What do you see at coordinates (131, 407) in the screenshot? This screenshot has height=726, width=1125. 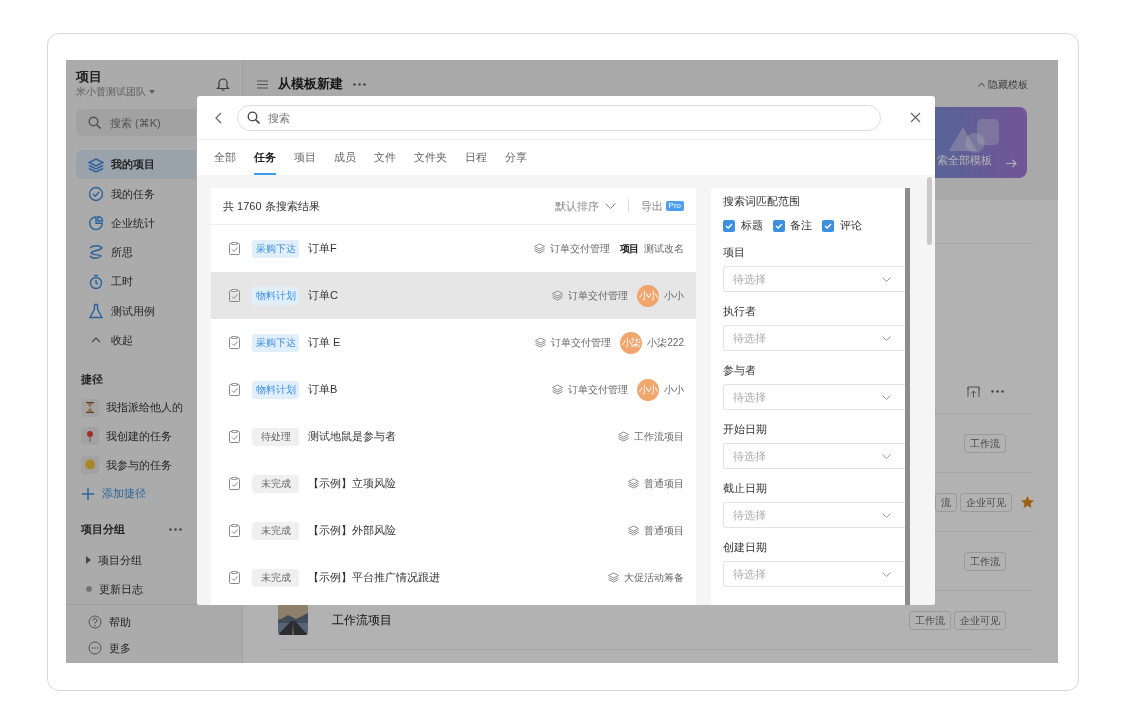 I see `shortcut-item: 我指派给他人的` at bounding box center [131, 407].